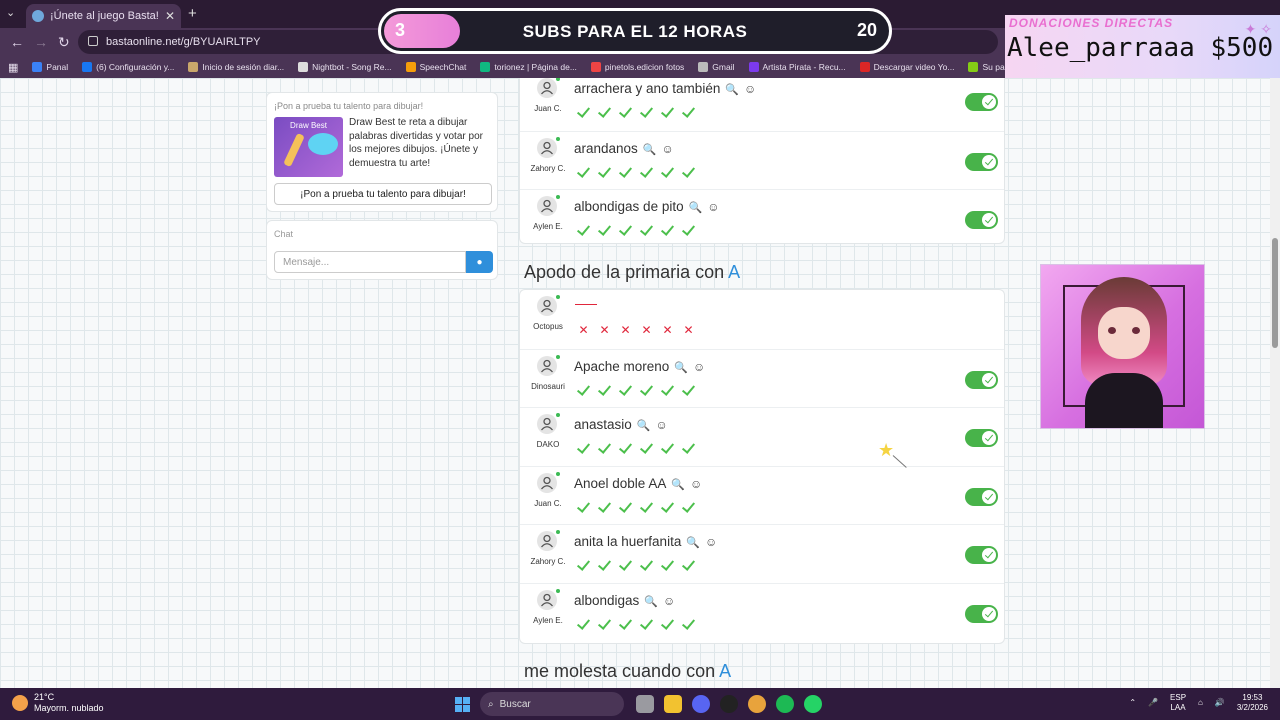  I want to click on bookmark-item: Panal, so click(50, 67).